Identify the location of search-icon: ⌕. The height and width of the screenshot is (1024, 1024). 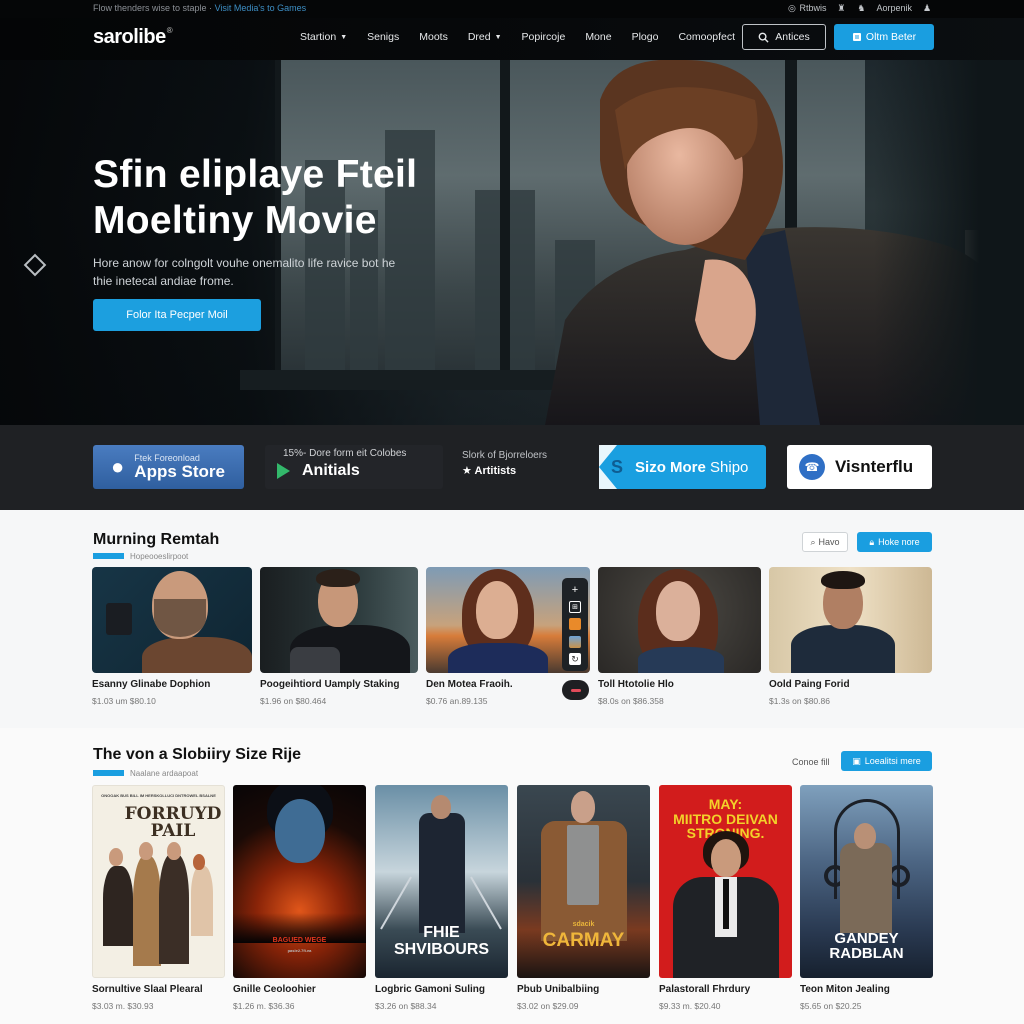
(813, 541).